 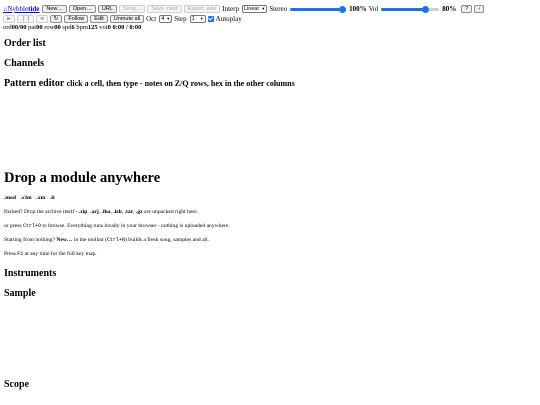 What do you see at coordinates (18, 9) in the screenshot?
I see `logo-prefix: Nybble` at bounding box center [18, 9].